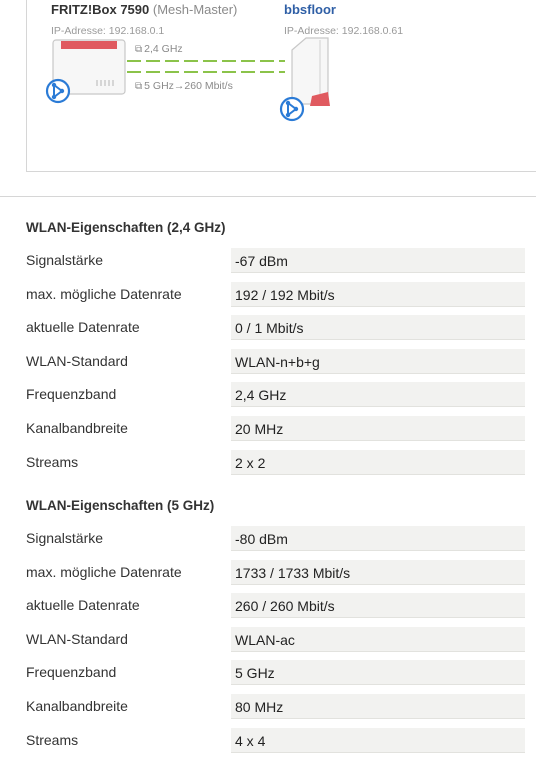 The height and width of the screenshot is (771, 536). Describe the element at coordinates (378, 706) in the screenshot. I see `row-value: 80 MHz` at that location.